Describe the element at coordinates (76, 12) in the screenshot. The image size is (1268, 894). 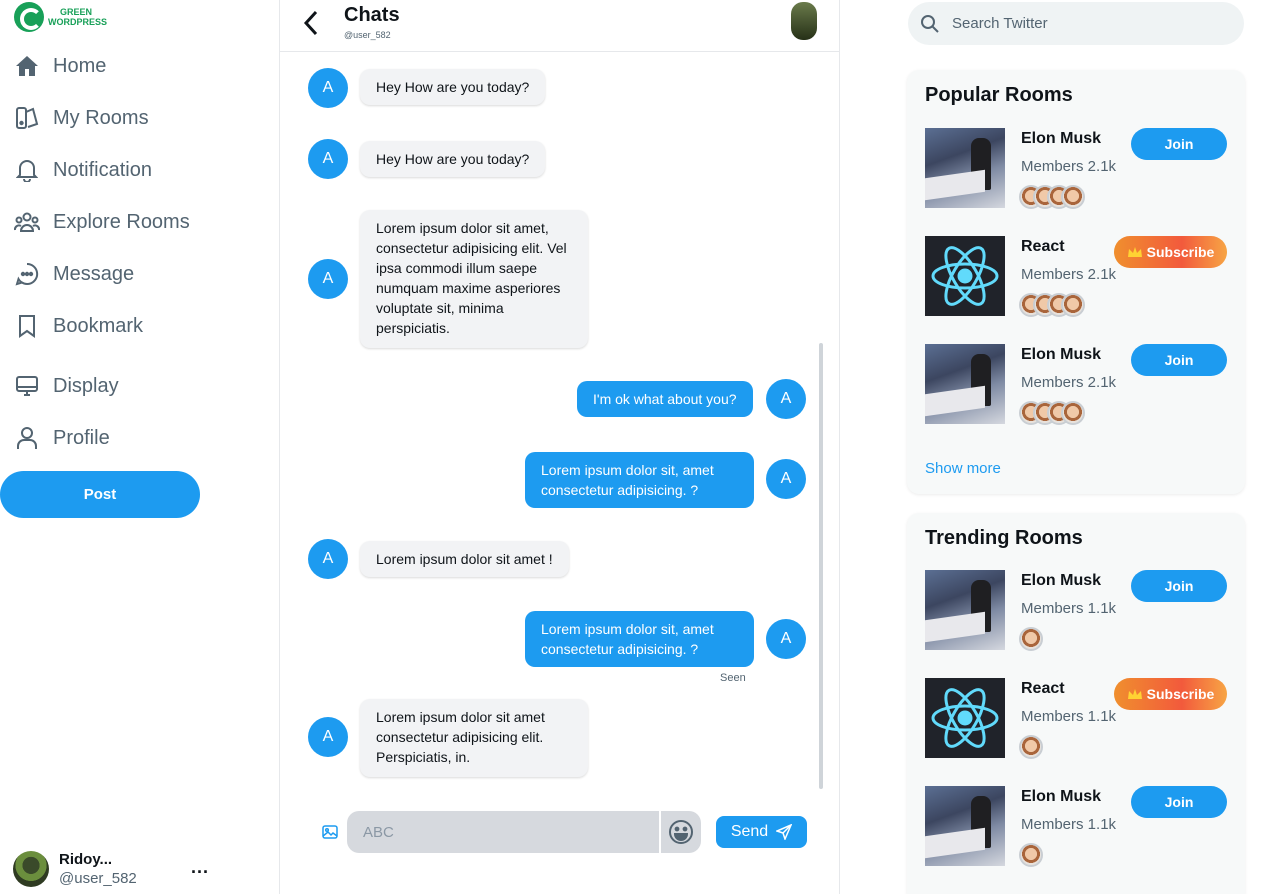
I see `logo-line-1: GREEN` at that location.